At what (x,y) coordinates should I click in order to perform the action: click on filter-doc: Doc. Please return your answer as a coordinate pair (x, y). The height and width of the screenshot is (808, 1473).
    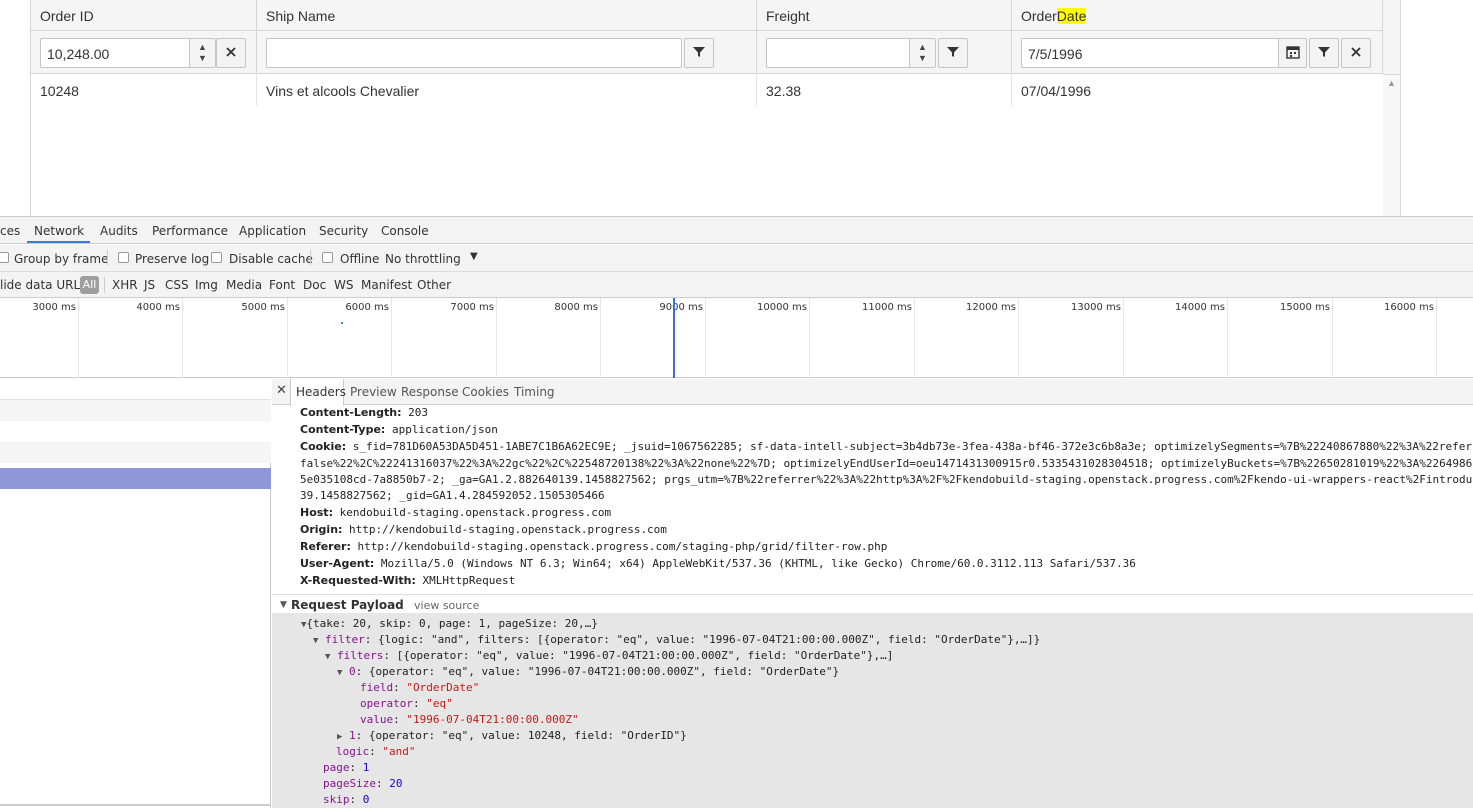
    Looking at the image, I should click on (314, 285).